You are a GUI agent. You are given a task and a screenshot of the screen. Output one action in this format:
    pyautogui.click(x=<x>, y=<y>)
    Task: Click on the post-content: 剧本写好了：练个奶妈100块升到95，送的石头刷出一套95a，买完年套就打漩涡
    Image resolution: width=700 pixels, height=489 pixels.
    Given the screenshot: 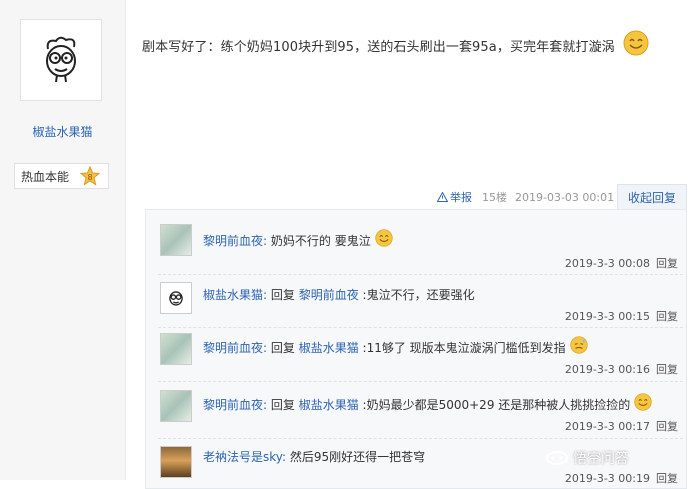 What is the action you would take?
    pyautogui.click(x=395, y=43)
    